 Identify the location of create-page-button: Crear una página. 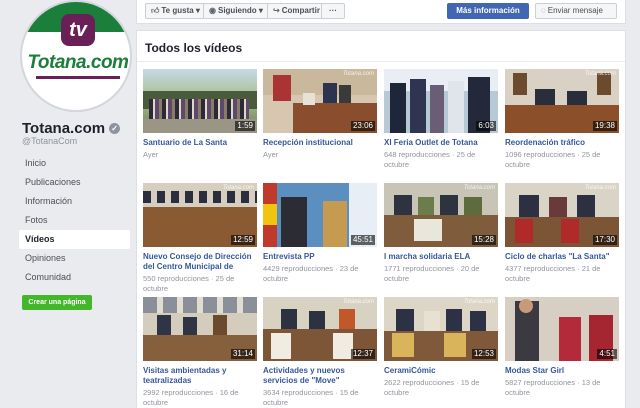
(57, 302).